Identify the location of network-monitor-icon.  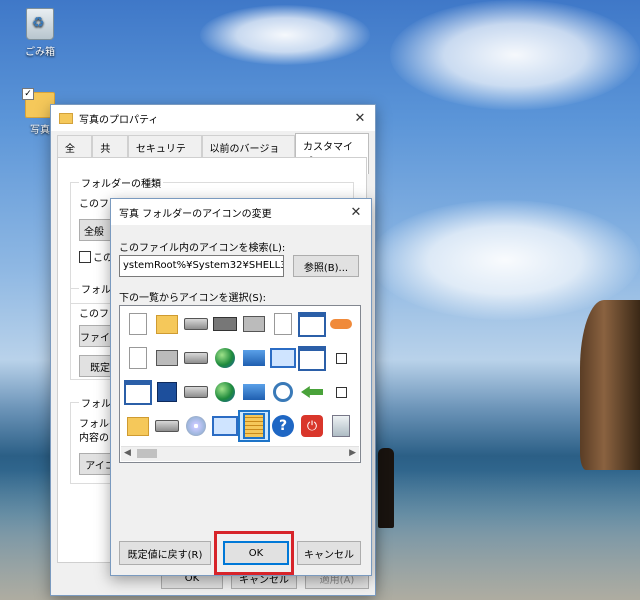
(254, 358).